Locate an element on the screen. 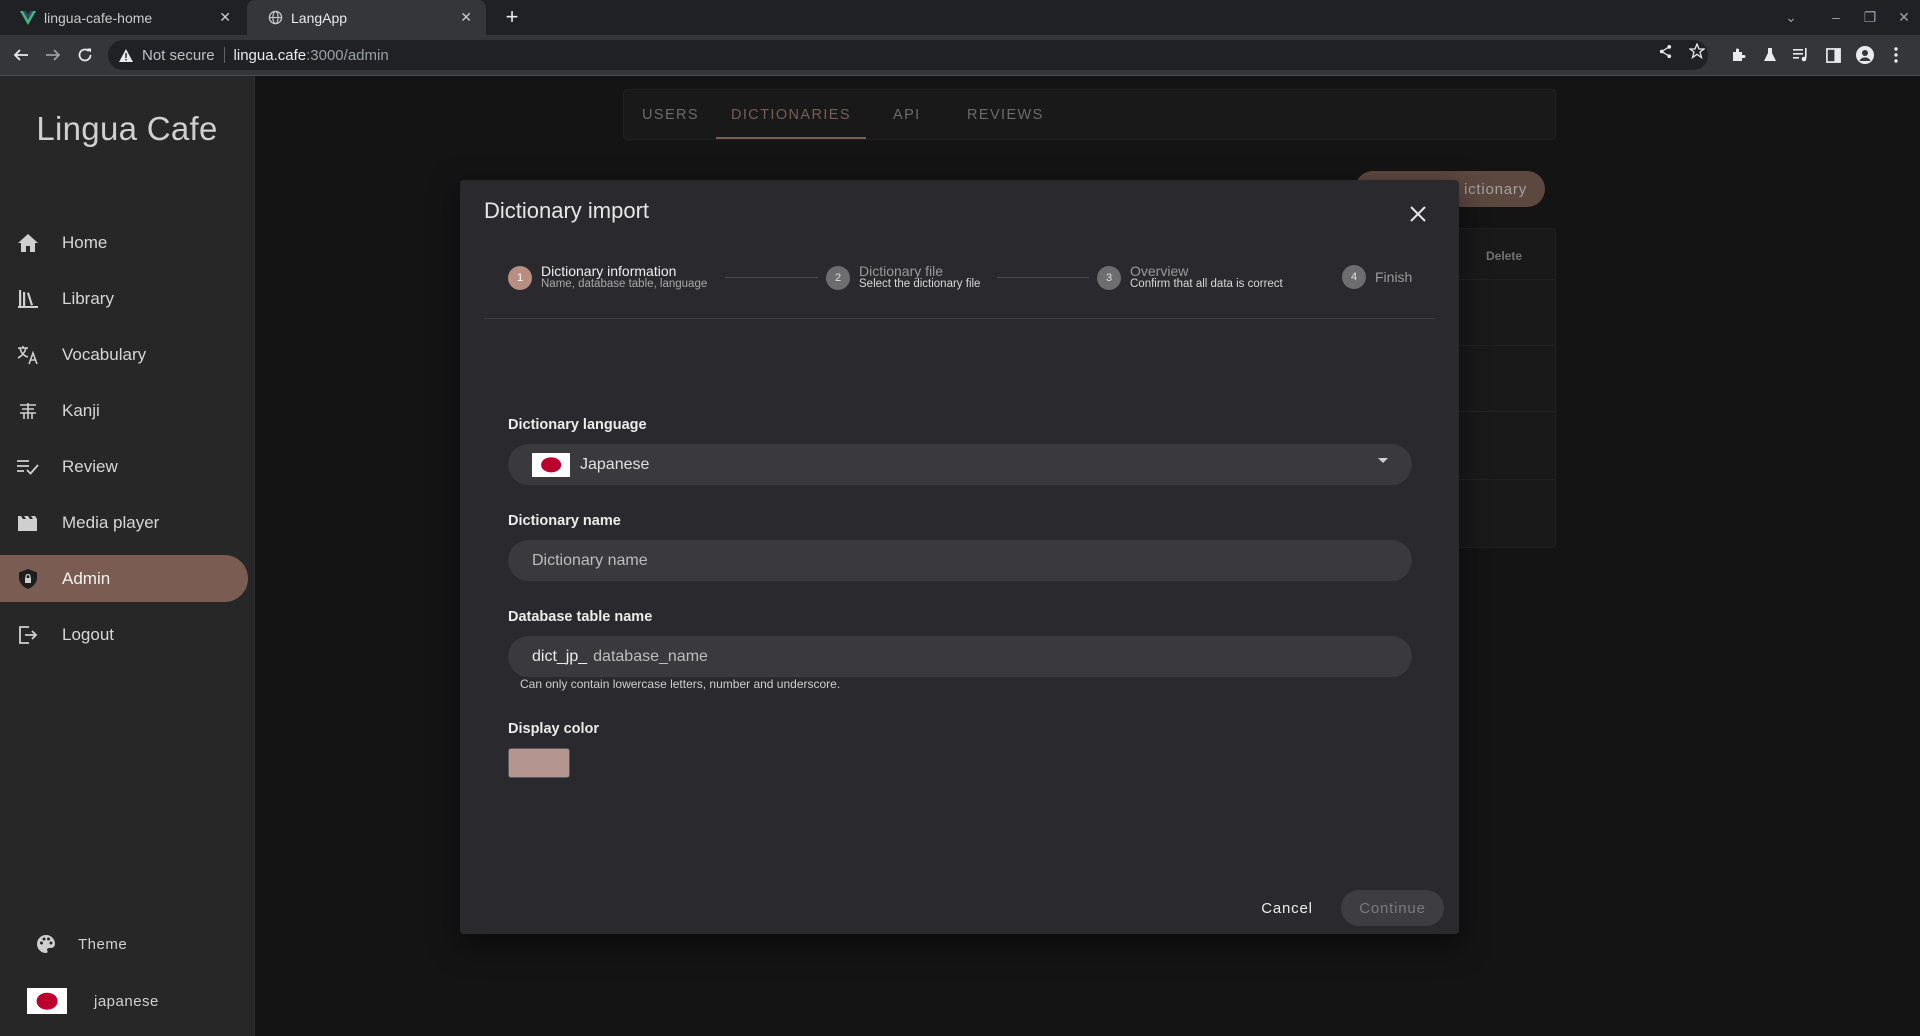 The height and width of the screenshot is (1036, 1920). step-subtitle: Name, database table, language is located at coordinates (624, 284).